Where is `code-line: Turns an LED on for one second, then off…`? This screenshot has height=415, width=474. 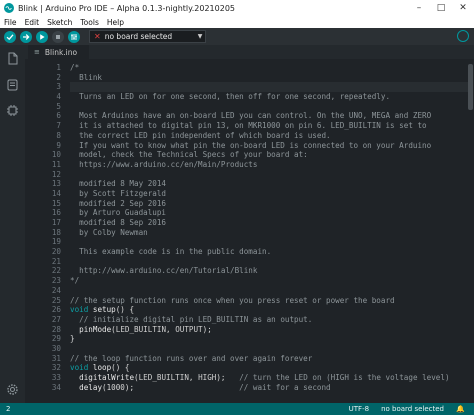 code-line: Turns an LED on for one second, then off… is located at coordinates (230, 97).